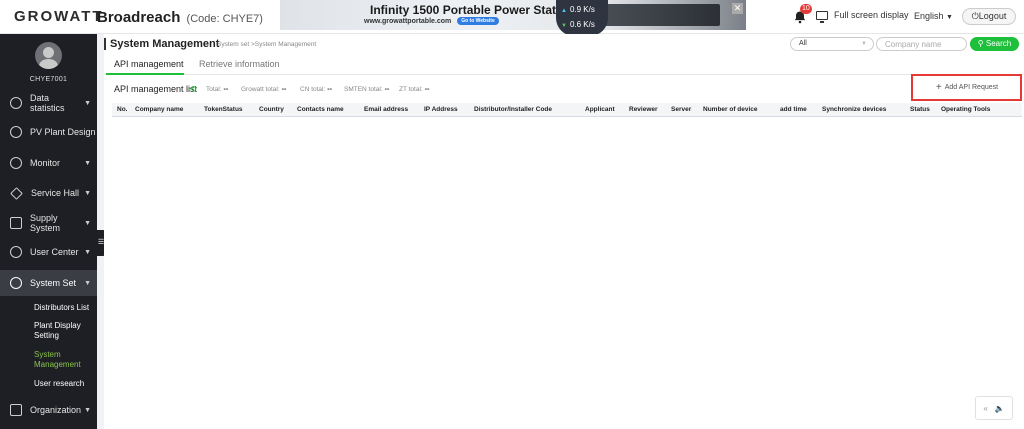 The height and width of the screenshot is (429, 1024). Describe the element at coordinates (994, 408) in the screenshot. I see `floating-tool-widget: « 🔈` at that location.